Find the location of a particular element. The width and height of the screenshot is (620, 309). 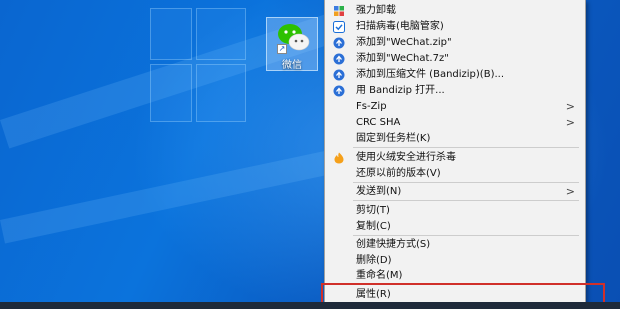

shield-scan-icon is located at coordinates (339, 27).